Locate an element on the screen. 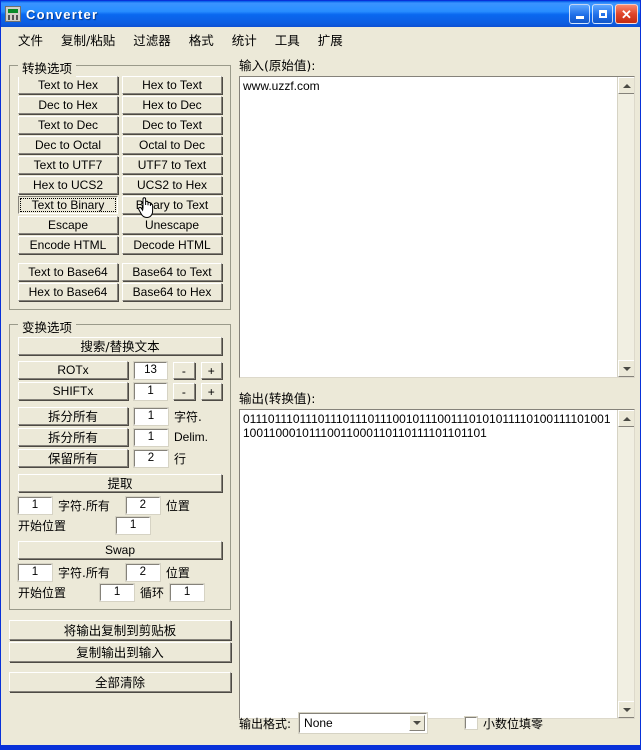 Image resolution: width=641 pixels, height=750 pixels. rotx-minus-button: - is located at coordinates (184, 370).